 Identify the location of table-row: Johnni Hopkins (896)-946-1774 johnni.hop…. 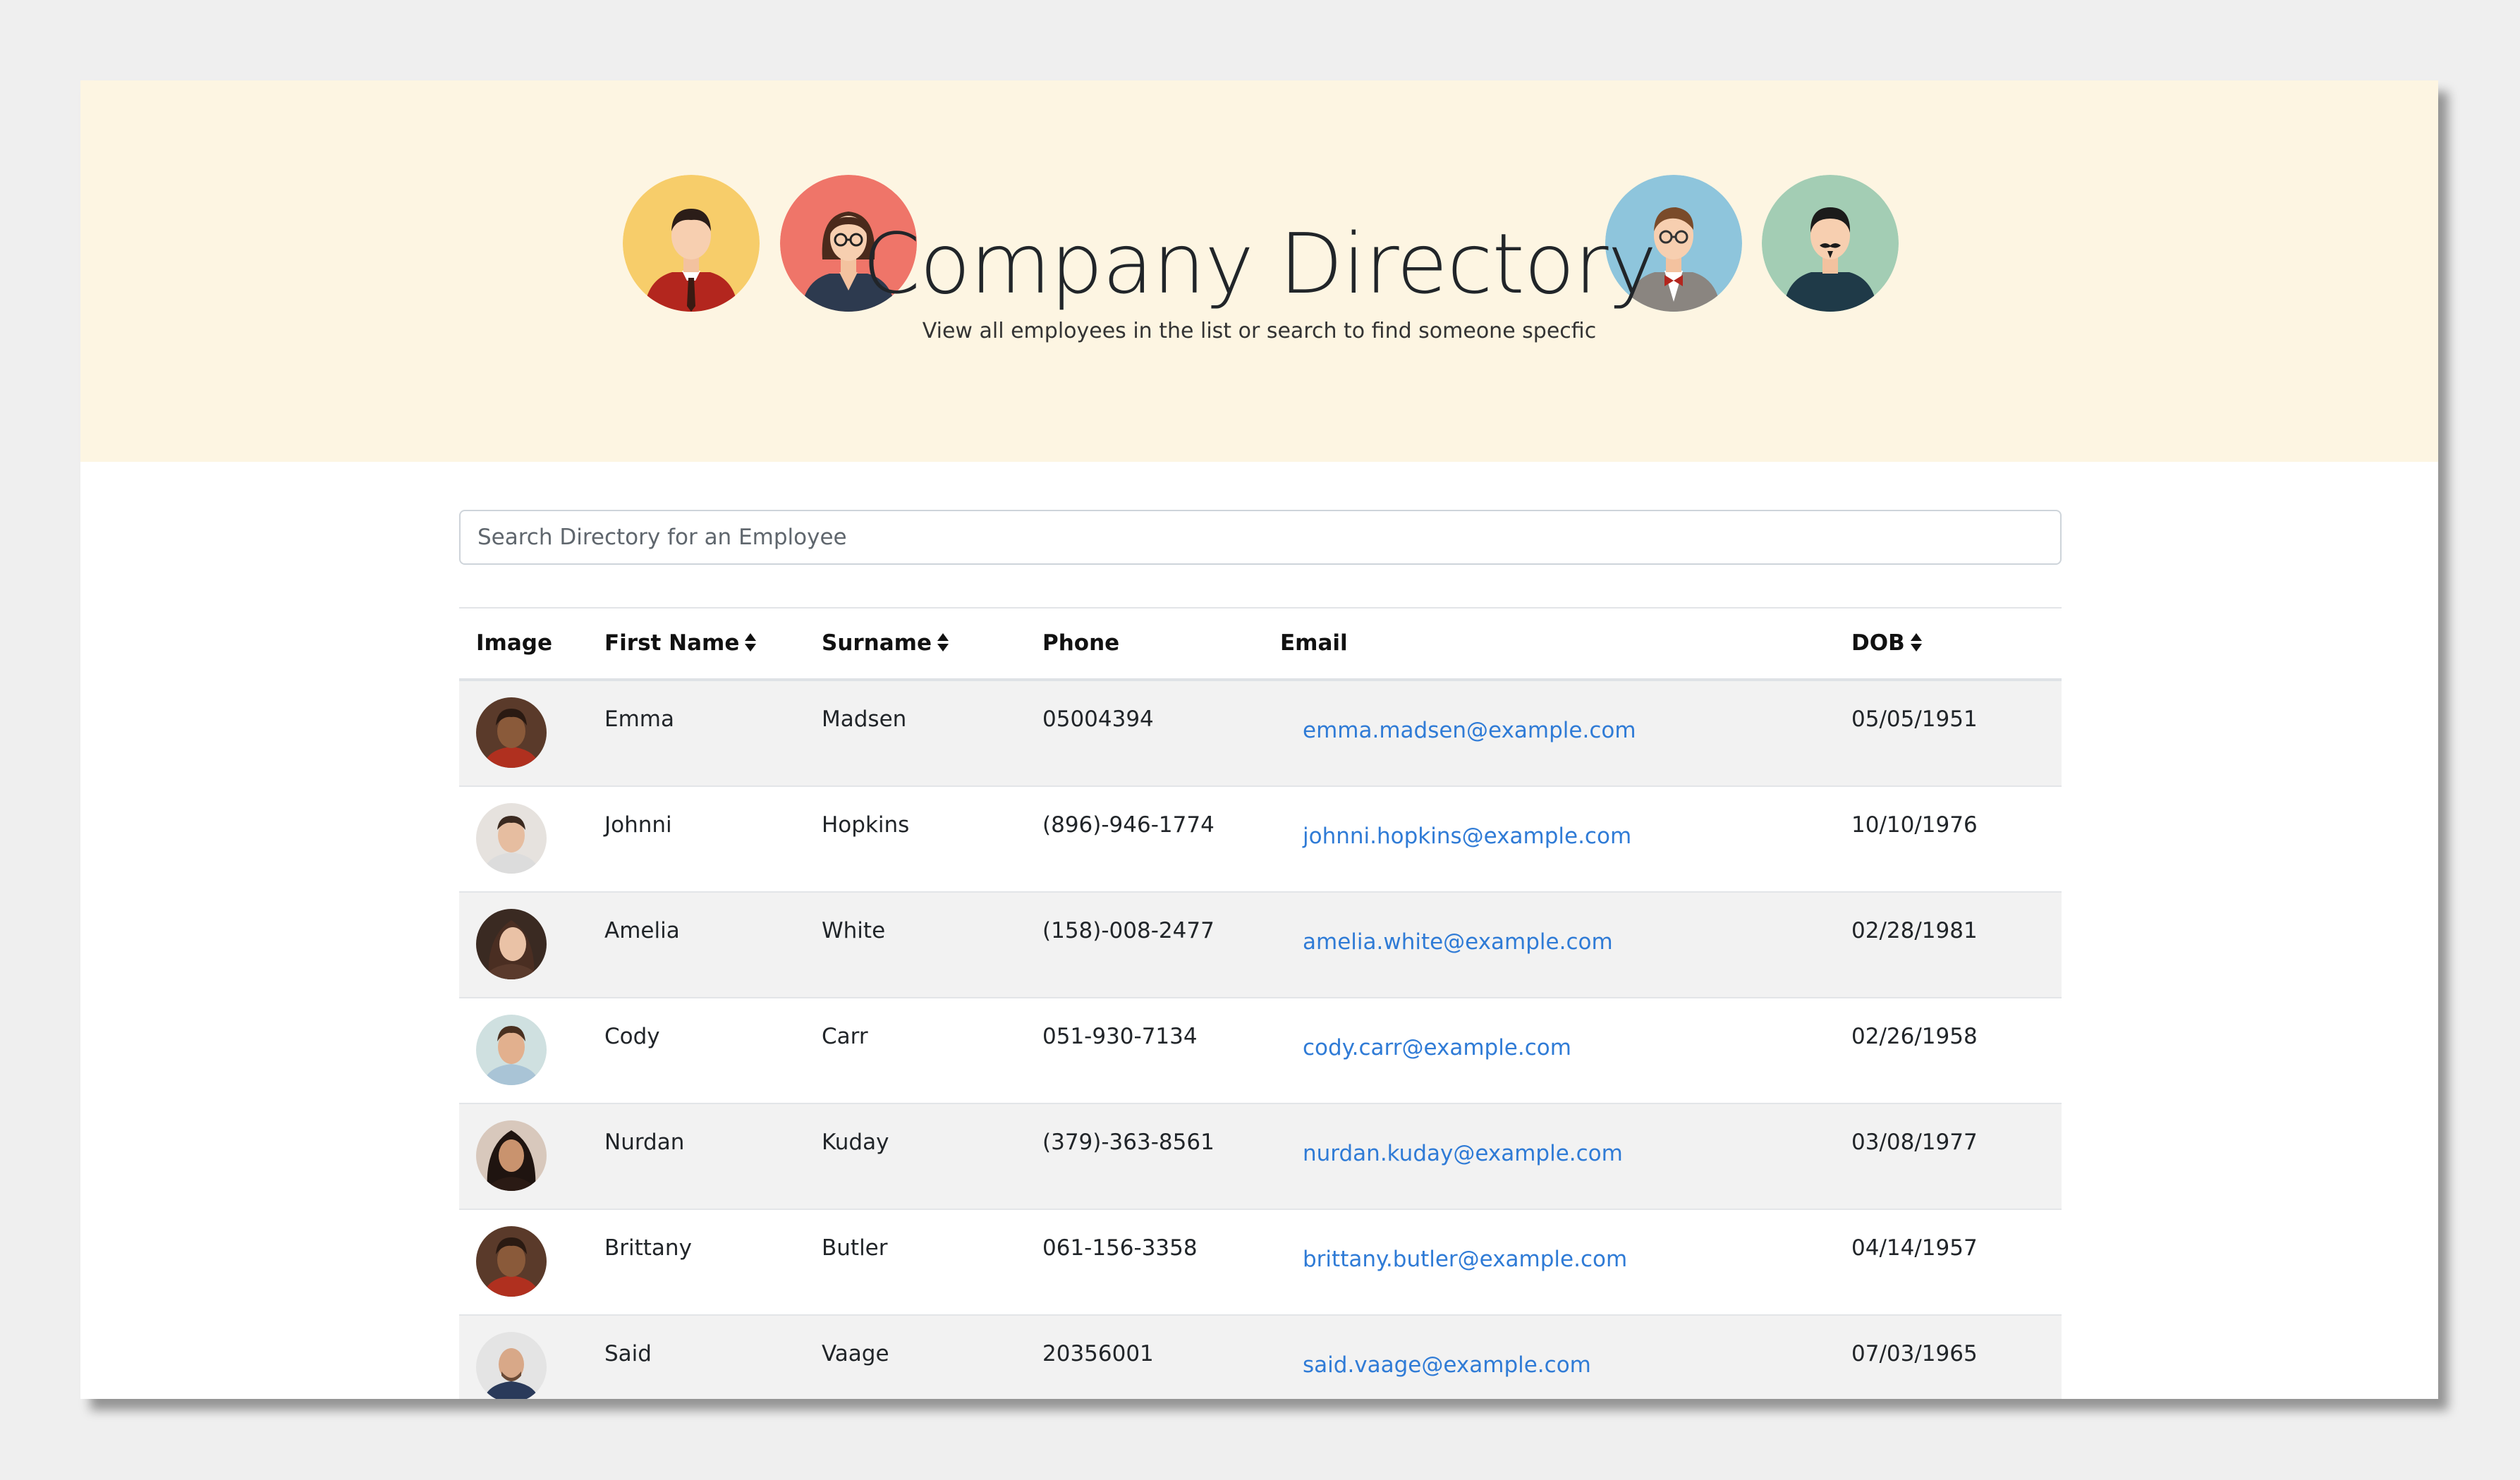
(1260, 840).